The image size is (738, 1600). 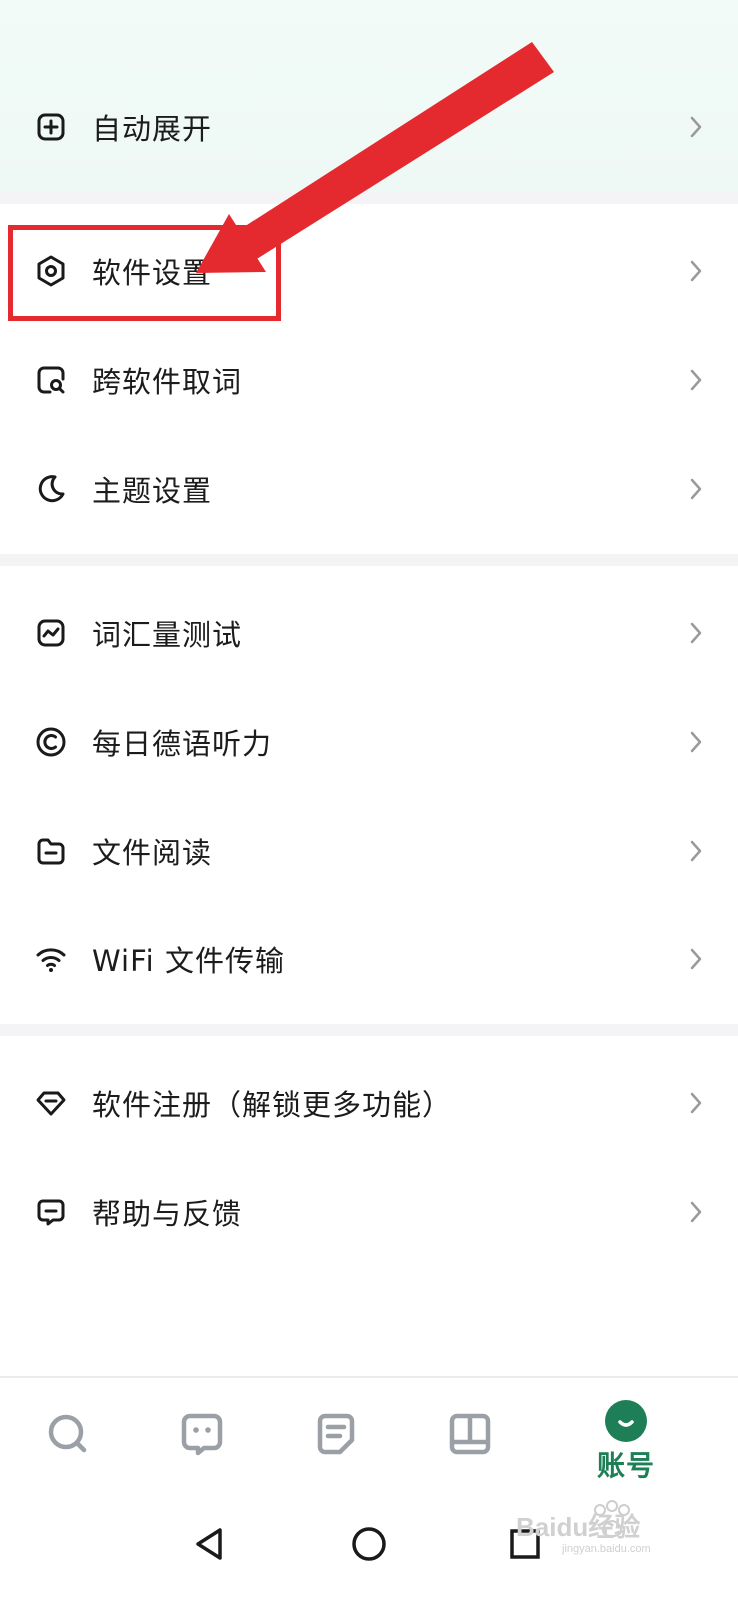 I want to click on system-navigation-bar, so click(x=369, y=1547).